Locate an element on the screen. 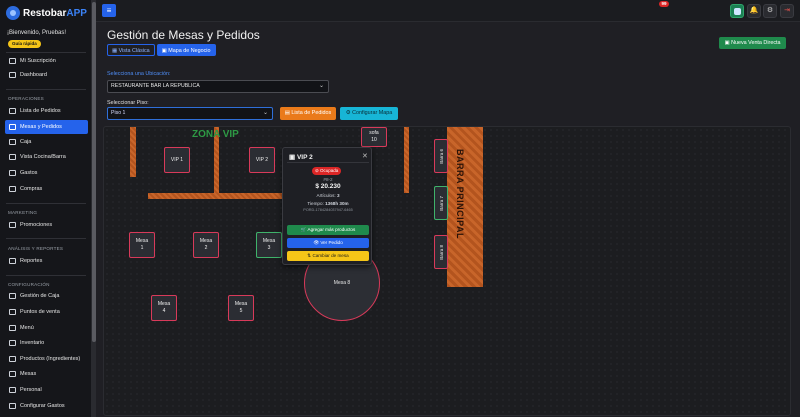 The height and width of the screenshot is (417, 800). table-label: Mesa 8 is located at coordinates (342, 283).